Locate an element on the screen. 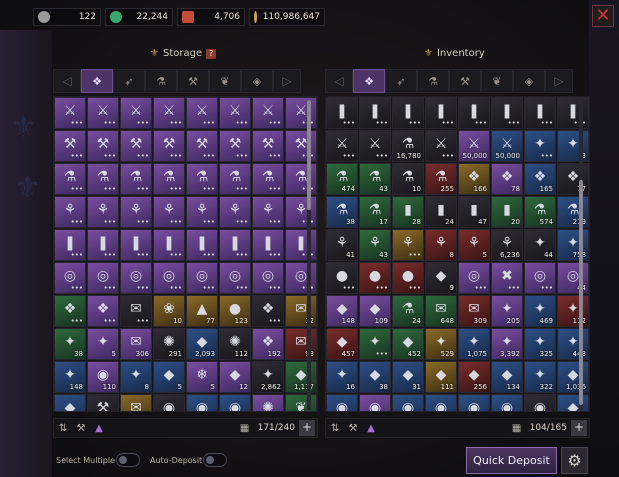 The height and width of the screenshot is (477, 619). item-slot: ⚔ 50,000 is located at coordinates (507, 146).